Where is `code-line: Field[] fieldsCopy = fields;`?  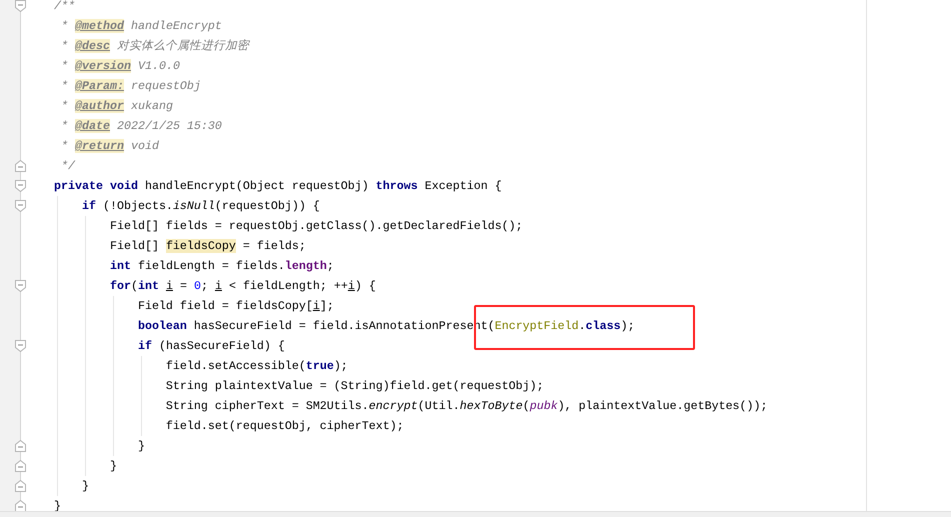 code-line: Field[] fieldsCopy = fields; is located at coordinates (208, 246).